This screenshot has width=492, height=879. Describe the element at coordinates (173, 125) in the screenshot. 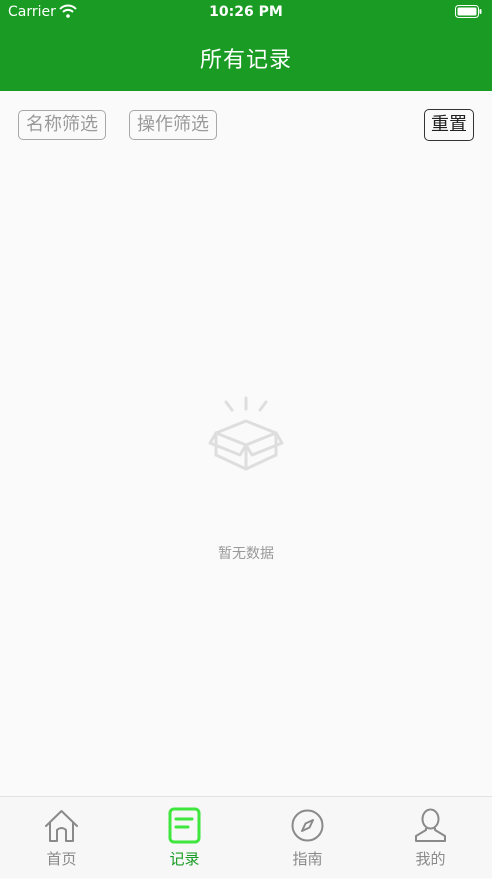

I see `operation-filter-button: 操作筛选` at that location.